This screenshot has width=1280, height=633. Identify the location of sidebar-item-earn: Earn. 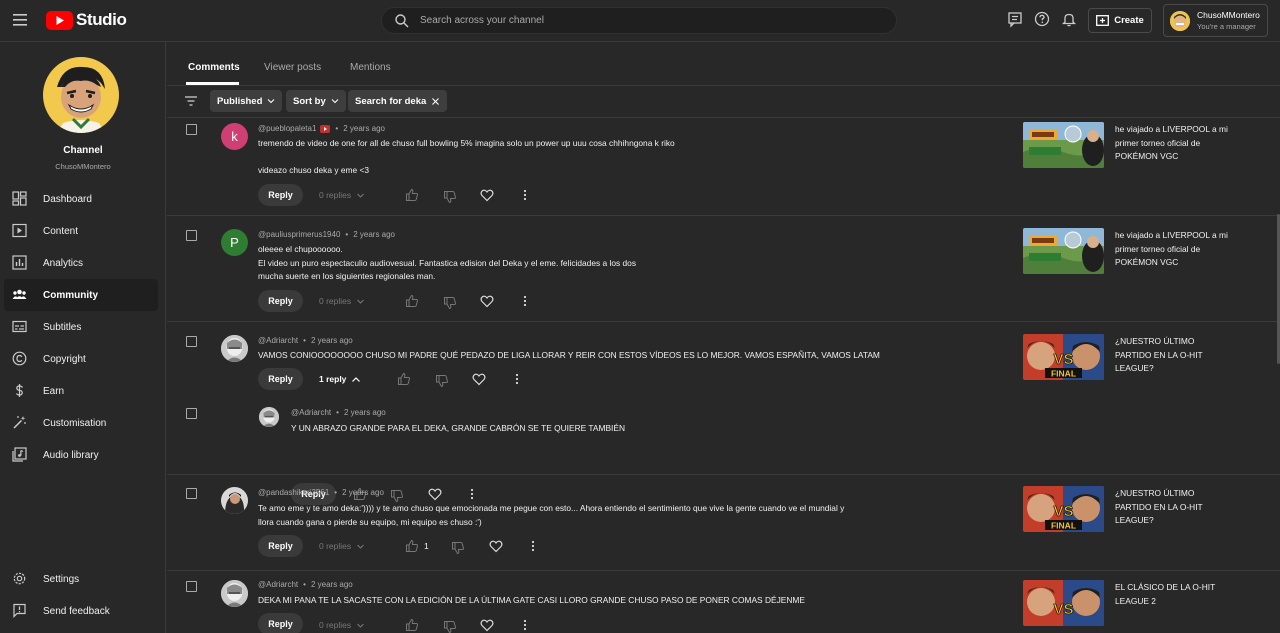
(81, 391).